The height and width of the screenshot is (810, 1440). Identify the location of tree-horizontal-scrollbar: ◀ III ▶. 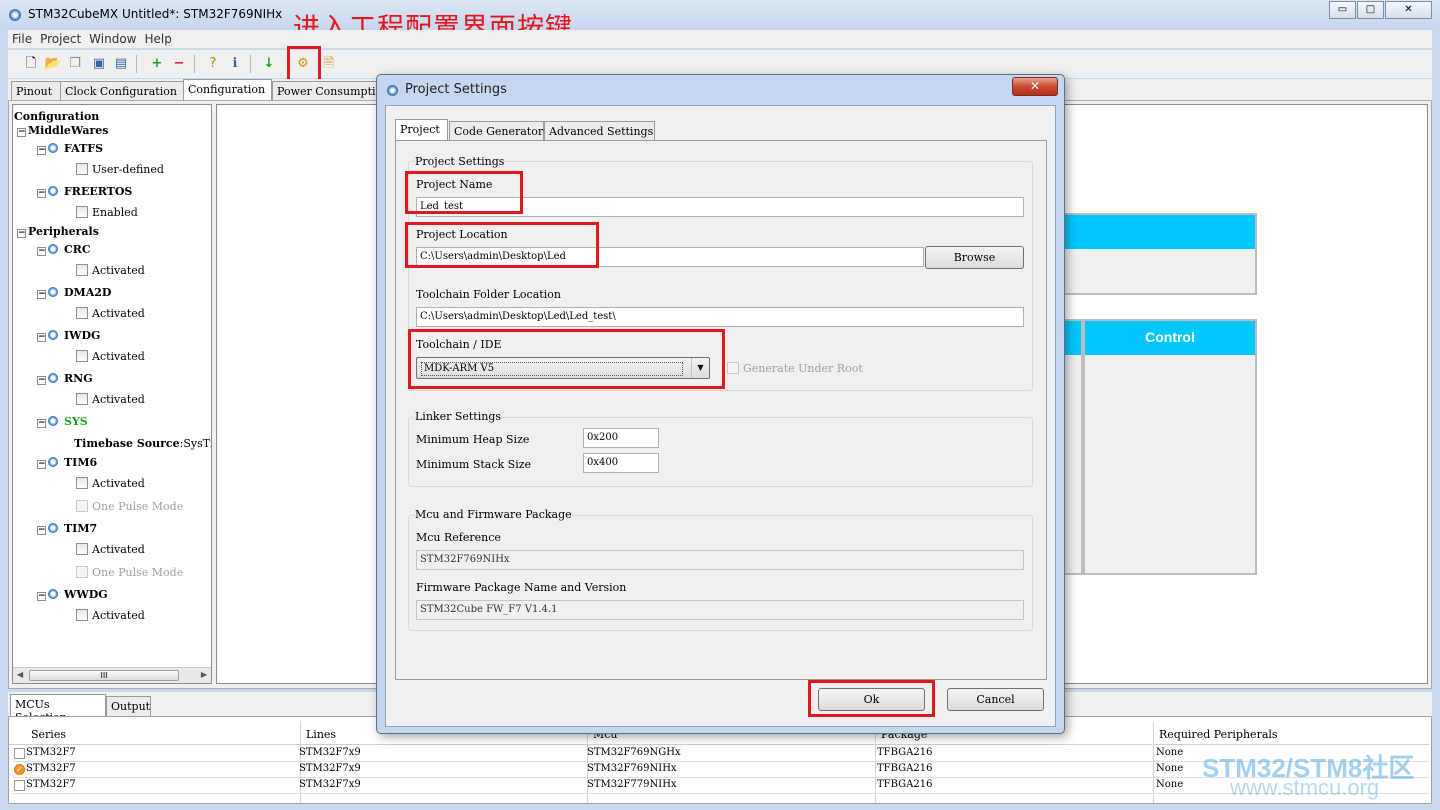
(112, 675).